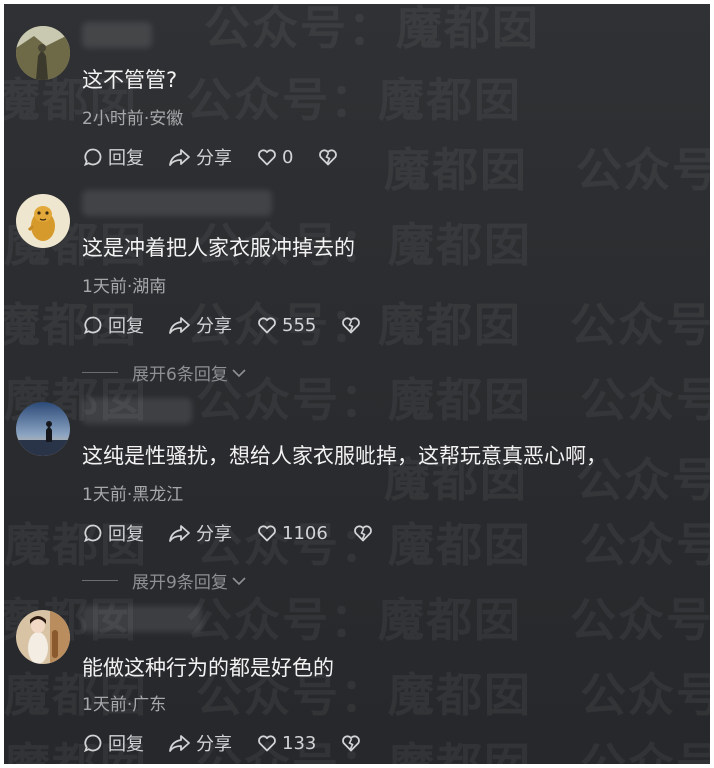  I want to click on comment-text: 这是冲着把人家衣服冲掉去的, so click(218, 248).